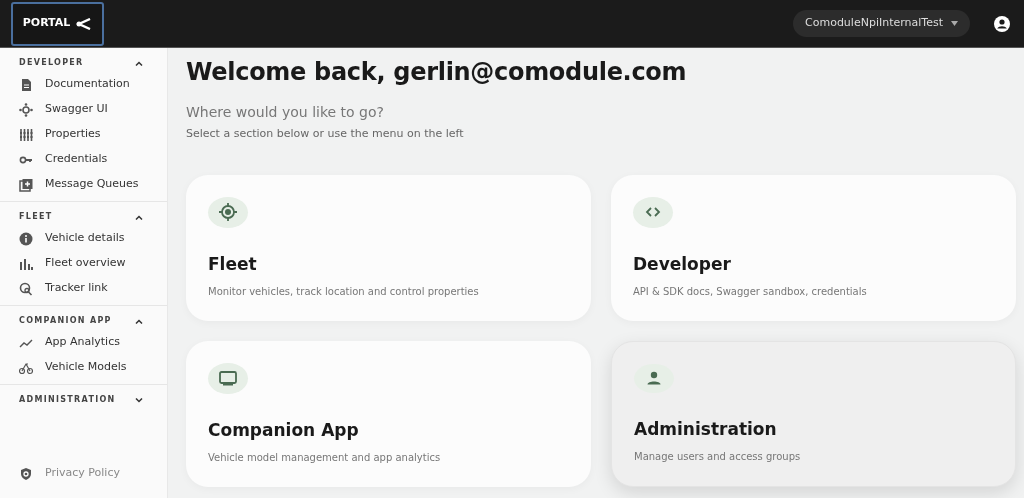  I want to click on card-title: Administration, so click(706, 429).